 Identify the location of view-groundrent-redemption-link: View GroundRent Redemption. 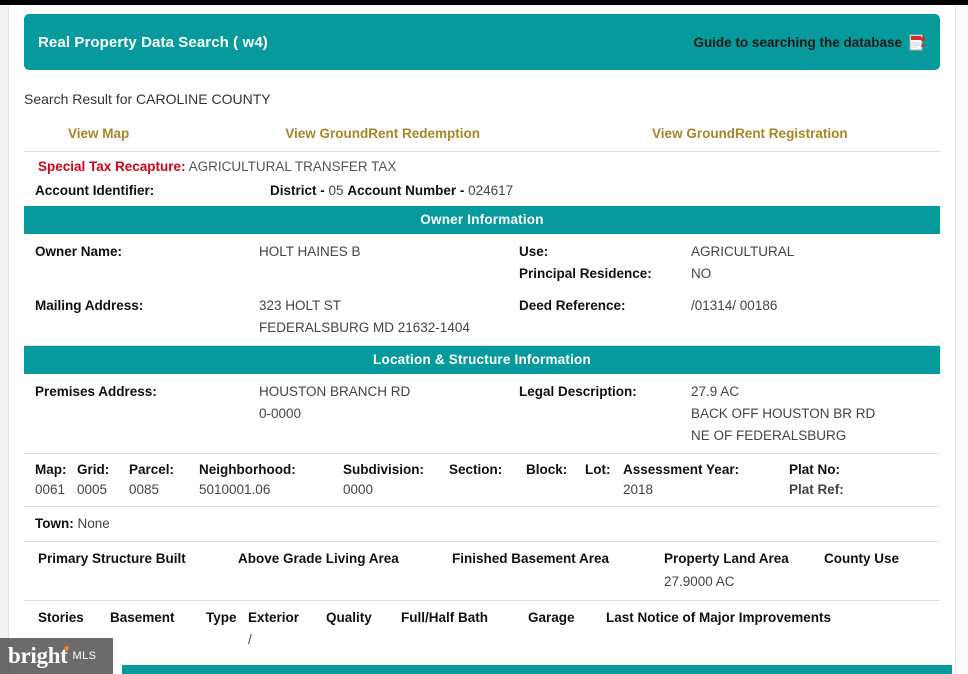
(382, 133).